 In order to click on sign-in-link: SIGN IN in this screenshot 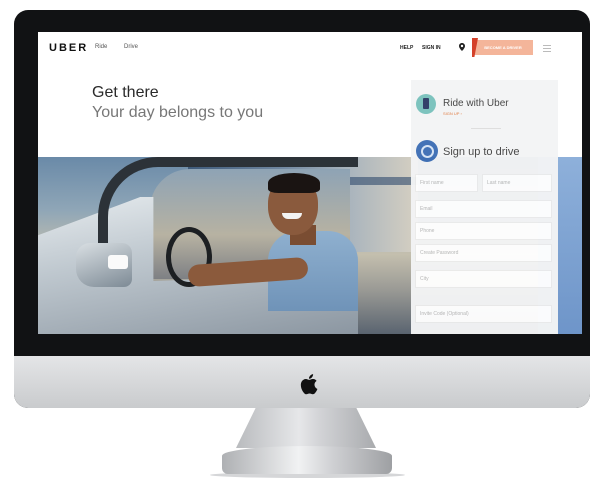, I will do `click(431, 48)`.